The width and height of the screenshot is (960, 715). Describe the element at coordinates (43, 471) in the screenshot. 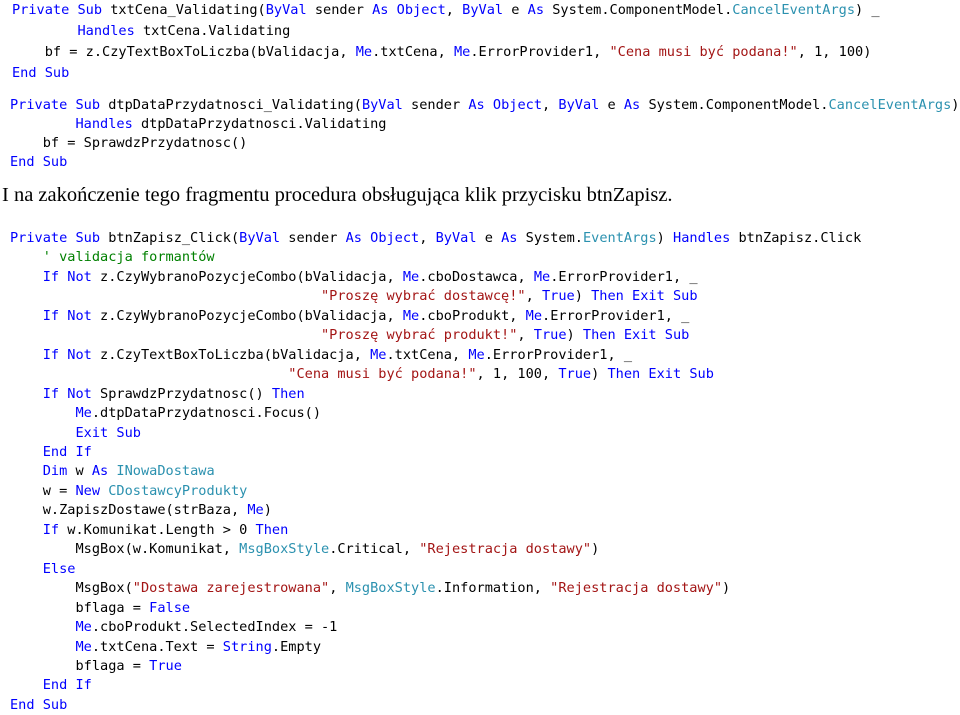

I see `keyword-token: Dim` at that location.